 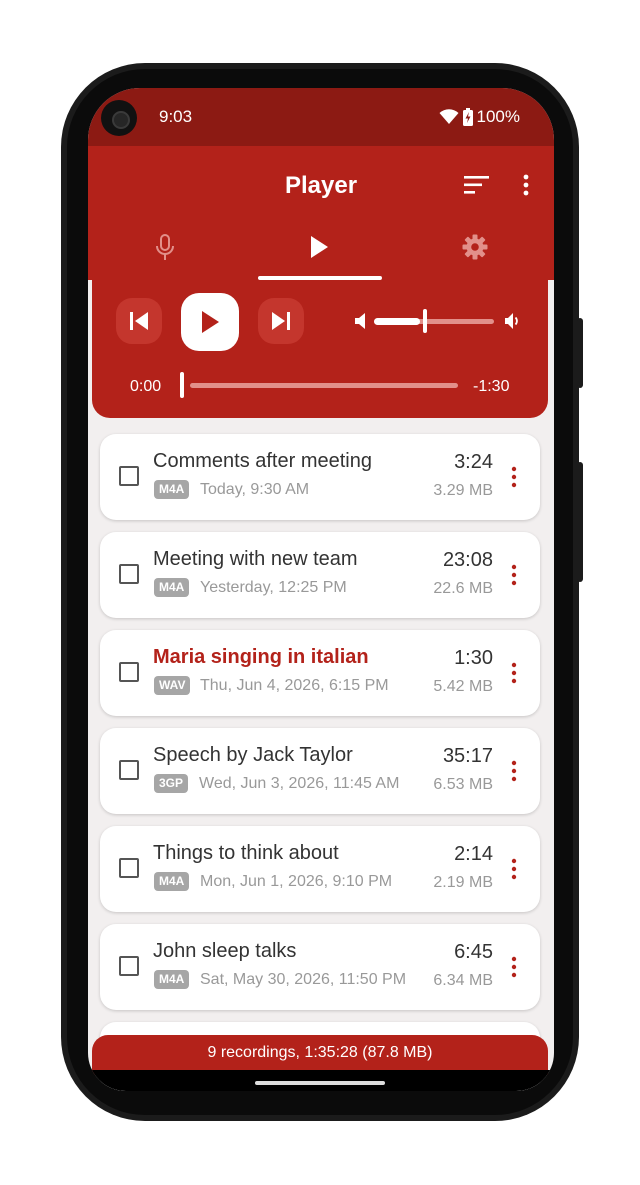 What do you see at coordinates (463, 980) in the screenshot?
I see `recording-size: 6.34 MB` at bounding box center [463, 980].